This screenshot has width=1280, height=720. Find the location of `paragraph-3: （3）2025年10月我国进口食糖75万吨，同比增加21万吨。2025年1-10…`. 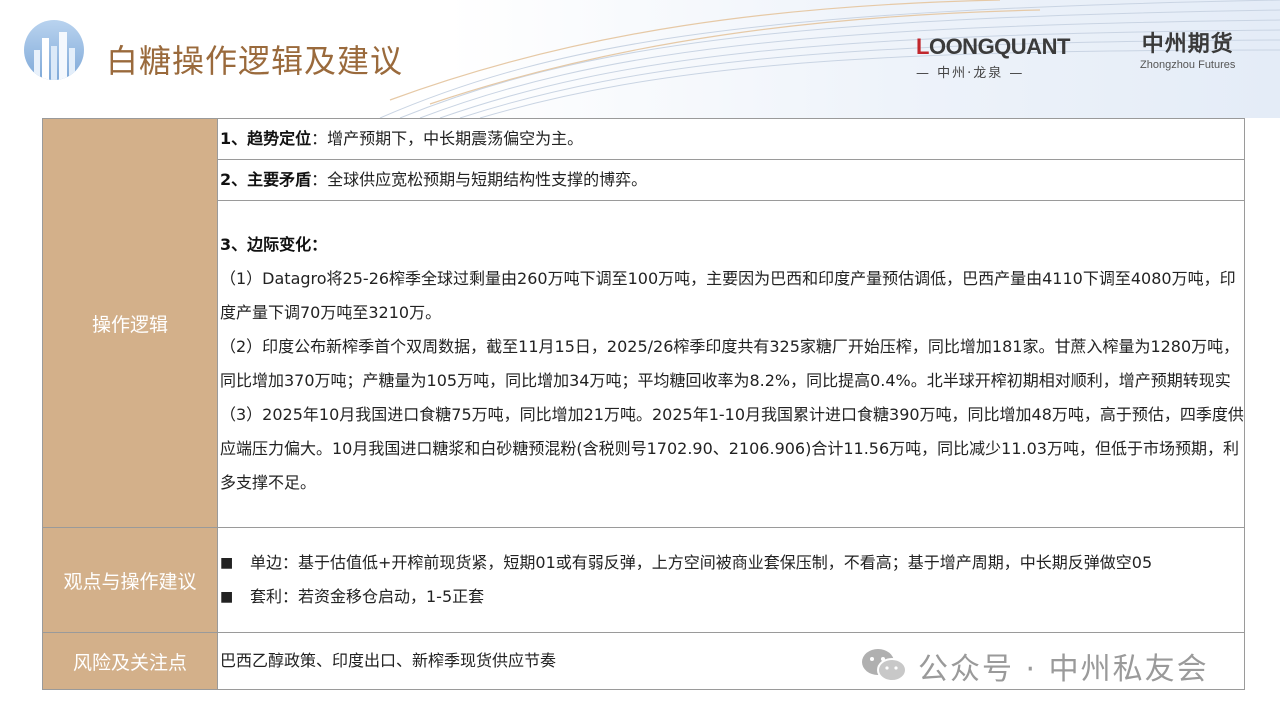

paragraph-3: （3）2025年10月我国进口食糖75万吨，同比增加21万吨。2025年1-10… is located at coordinates (732, 448).